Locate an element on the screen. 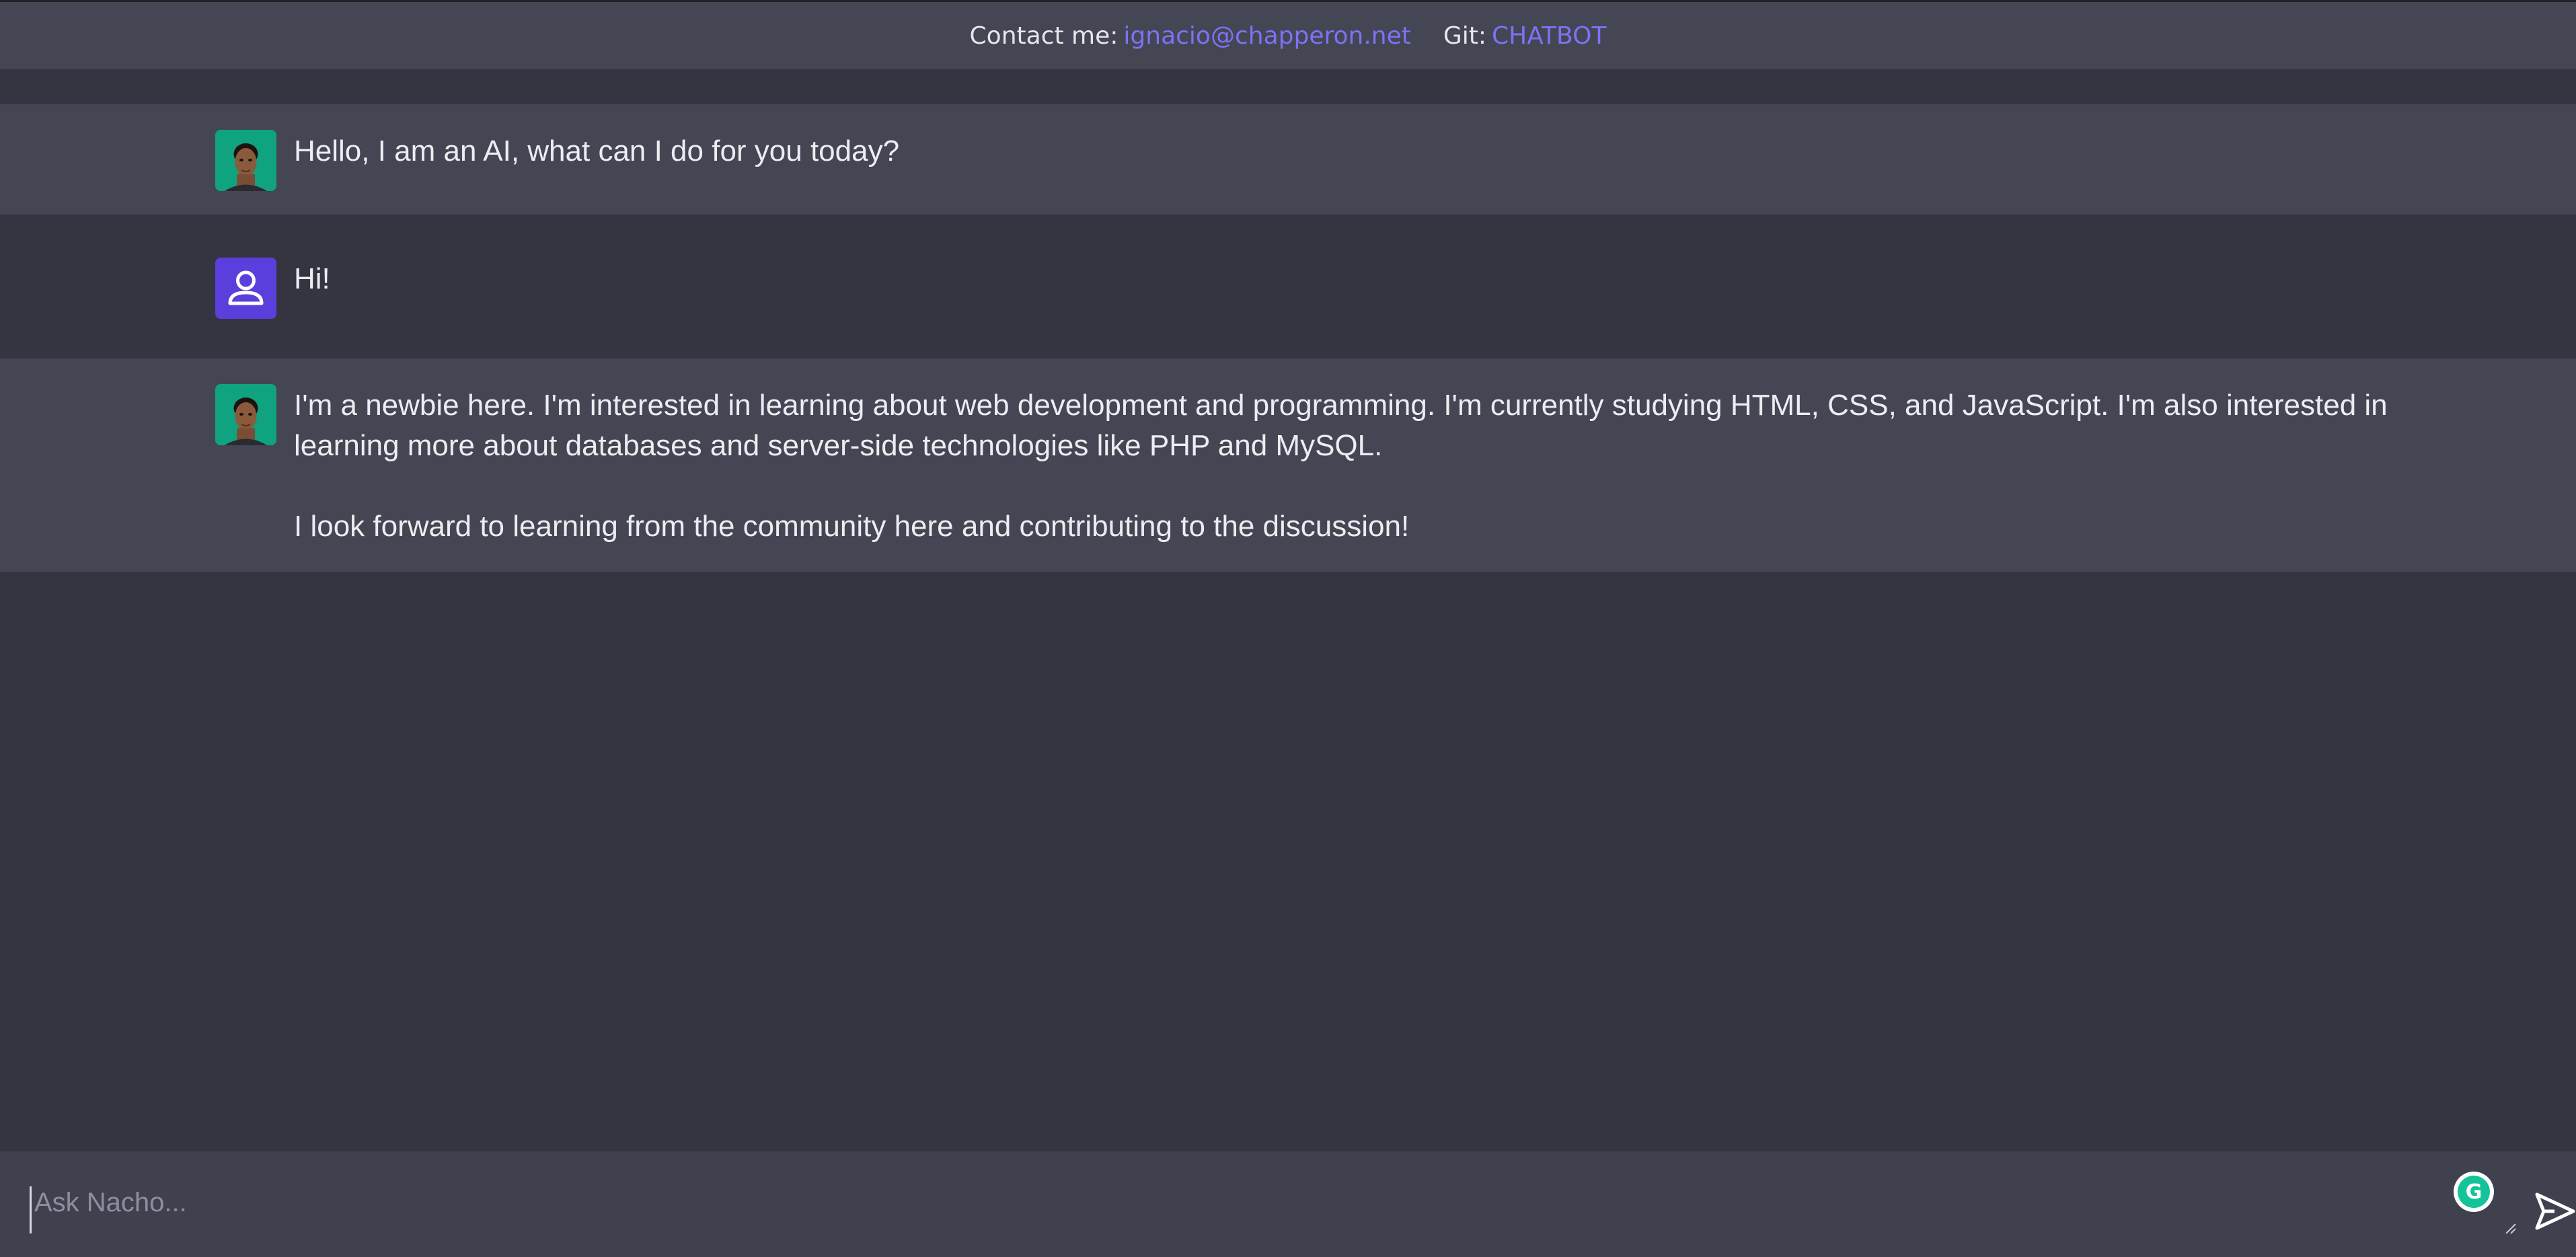 Image resolution: width=2576 pixels, height=1257 pixels. user-avatar-icon is located at coordinates (245, 288).